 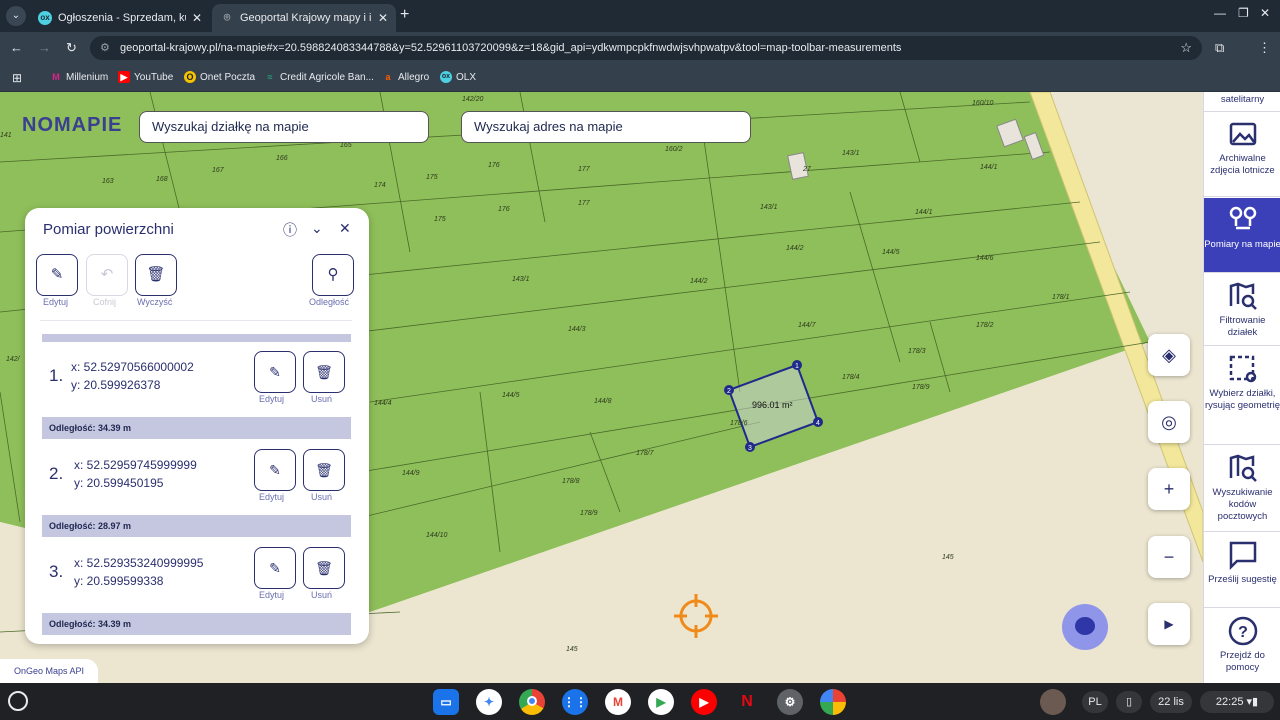 I want to click on parcel-label: 178/2, so click(x=985, y=325).